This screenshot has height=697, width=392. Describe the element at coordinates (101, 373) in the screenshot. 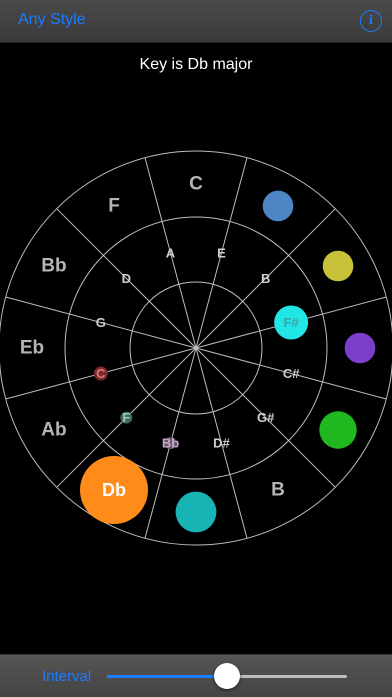

I see `inner-note-label: C` at that location.